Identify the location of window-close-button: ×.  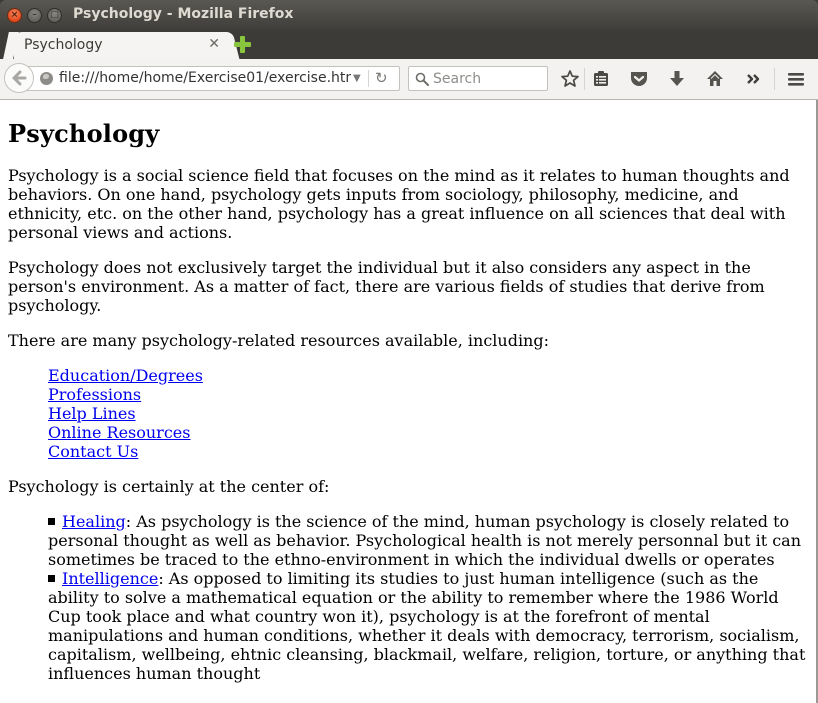
(14, 15).